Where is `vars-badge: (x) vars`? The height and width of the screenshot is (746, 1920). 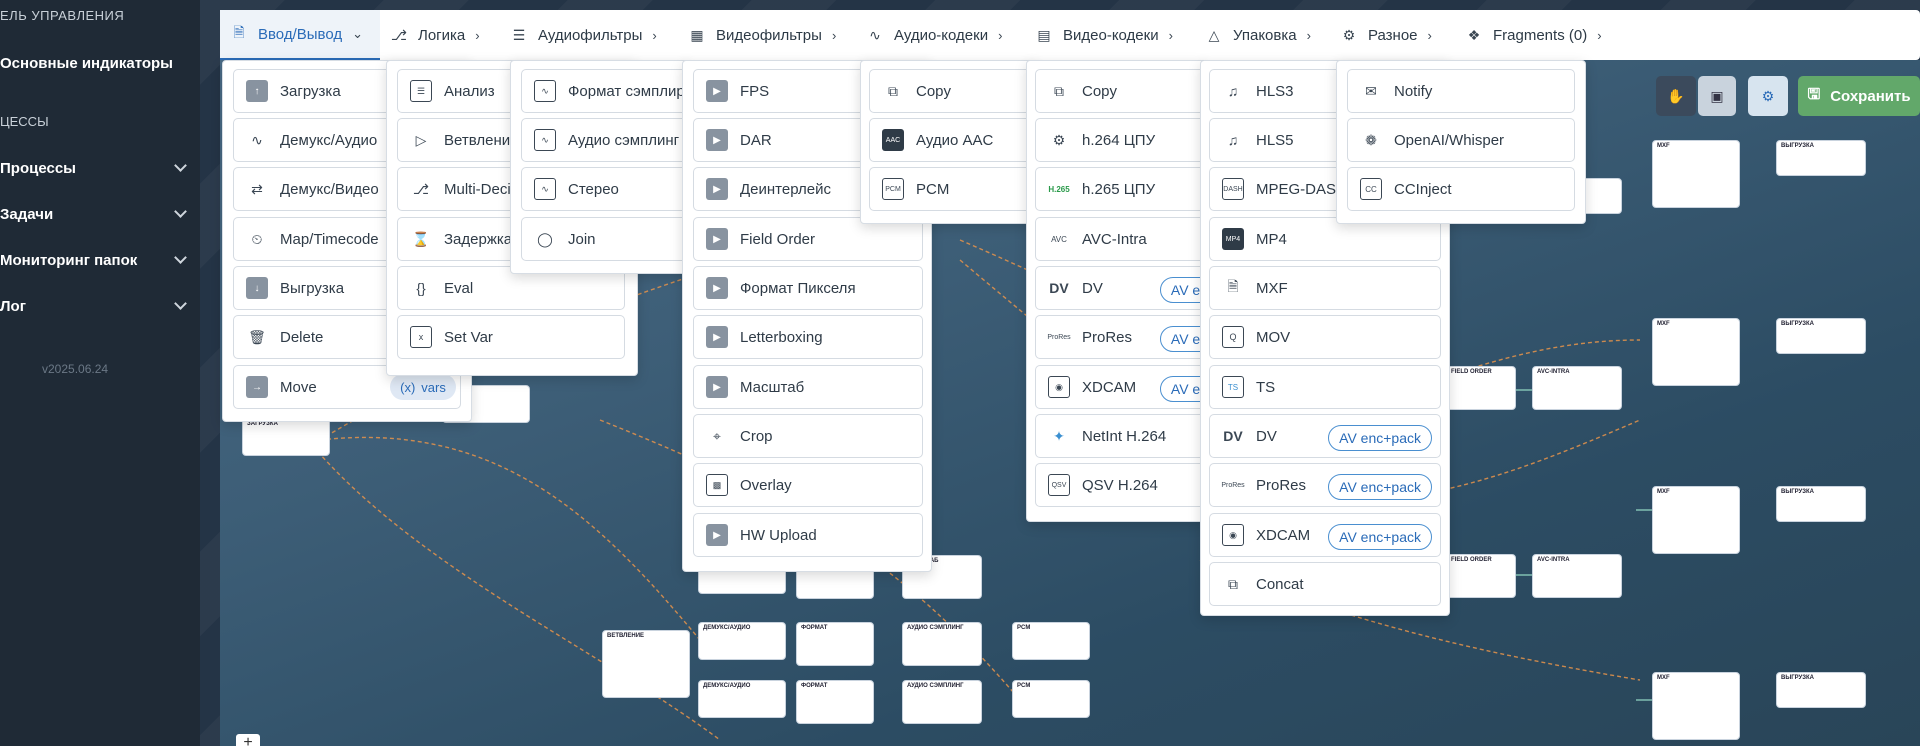 vars-badge: (x) vars is located at coordinates (423, 387).